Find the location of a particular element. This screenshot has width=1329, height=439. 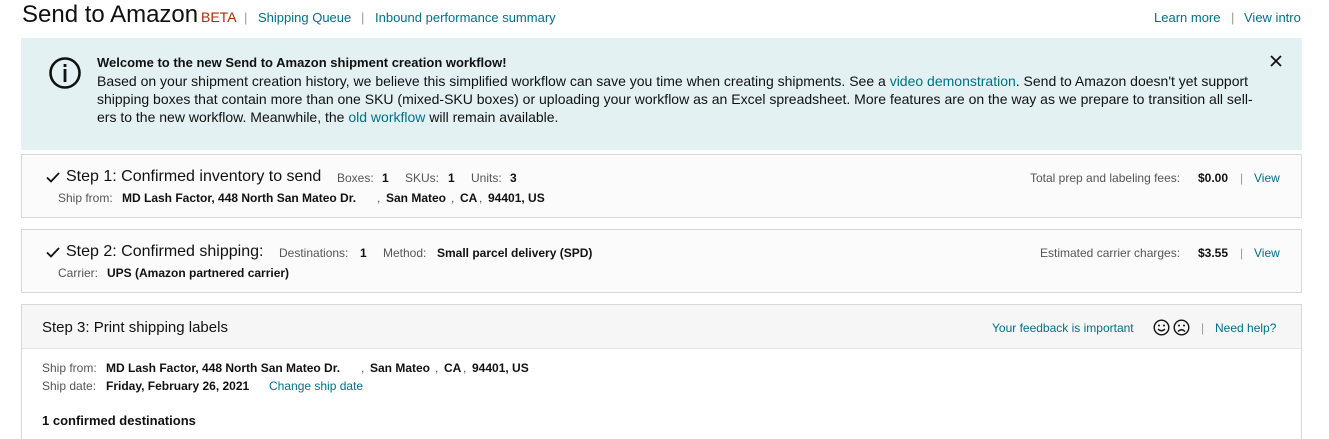

skus-value: 1 is located at coordinates (451, 178).